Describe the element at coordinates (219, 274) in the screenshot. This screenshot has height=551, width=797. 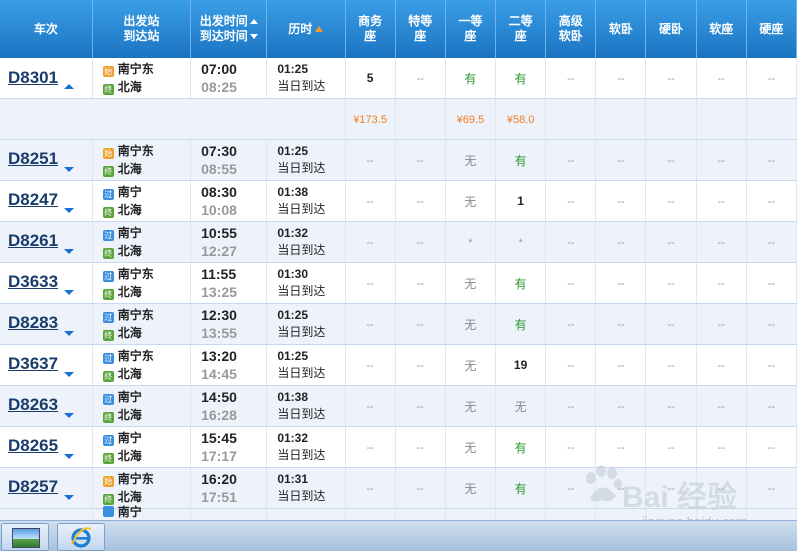
I see `departure-time: 11:55` at that location.